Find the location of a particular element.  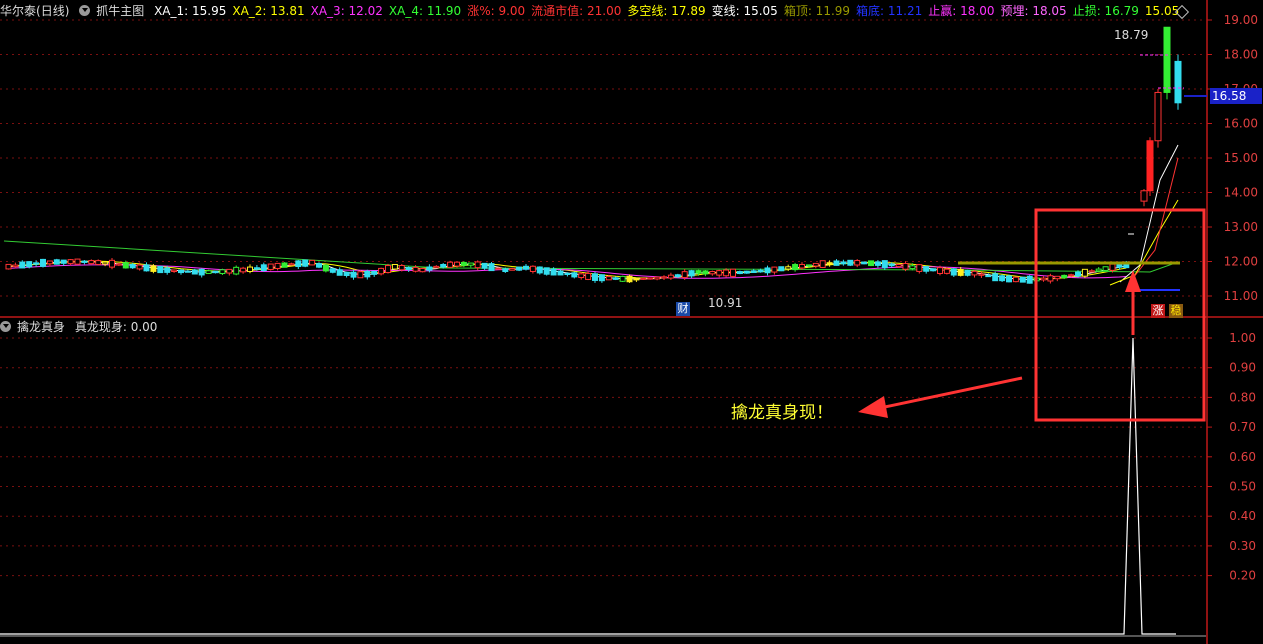

header-value-8: 箱顶: 11.99 is located at coordinates (817, 11).